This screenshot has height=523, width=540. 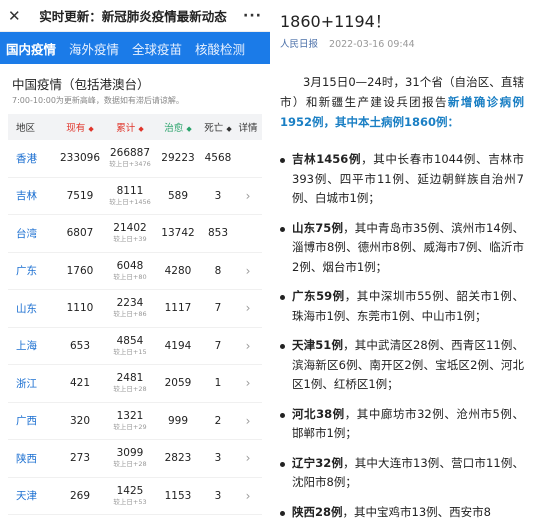 I want to click on cured-value: 2823, so click(x=178, y=458).